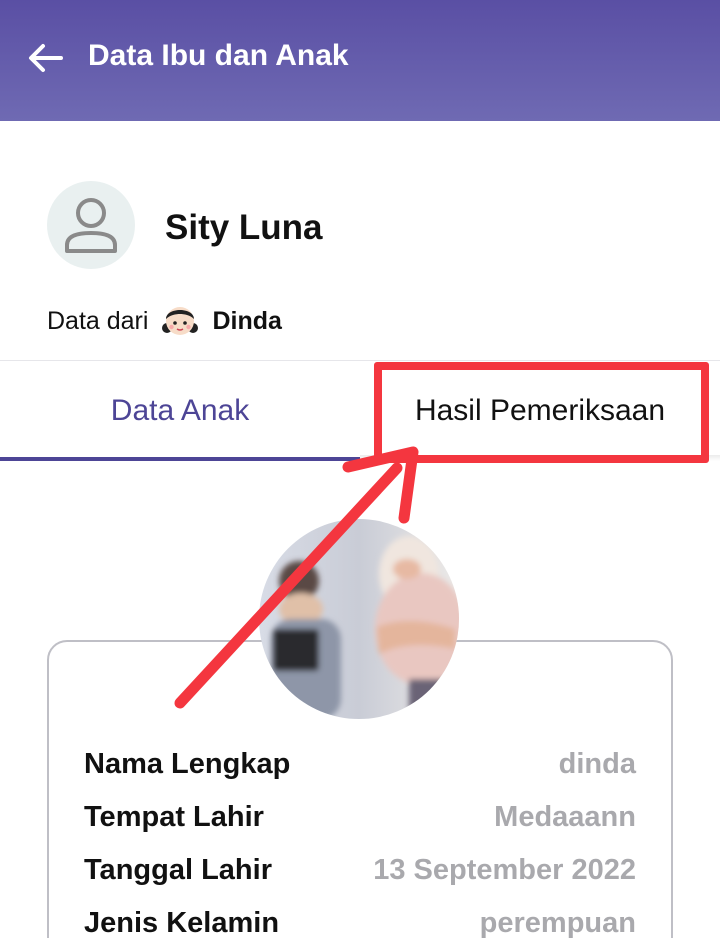 The height and width of the screenshot is (938, 720). I want to click on tab-active-indicator, so click(180, 459).